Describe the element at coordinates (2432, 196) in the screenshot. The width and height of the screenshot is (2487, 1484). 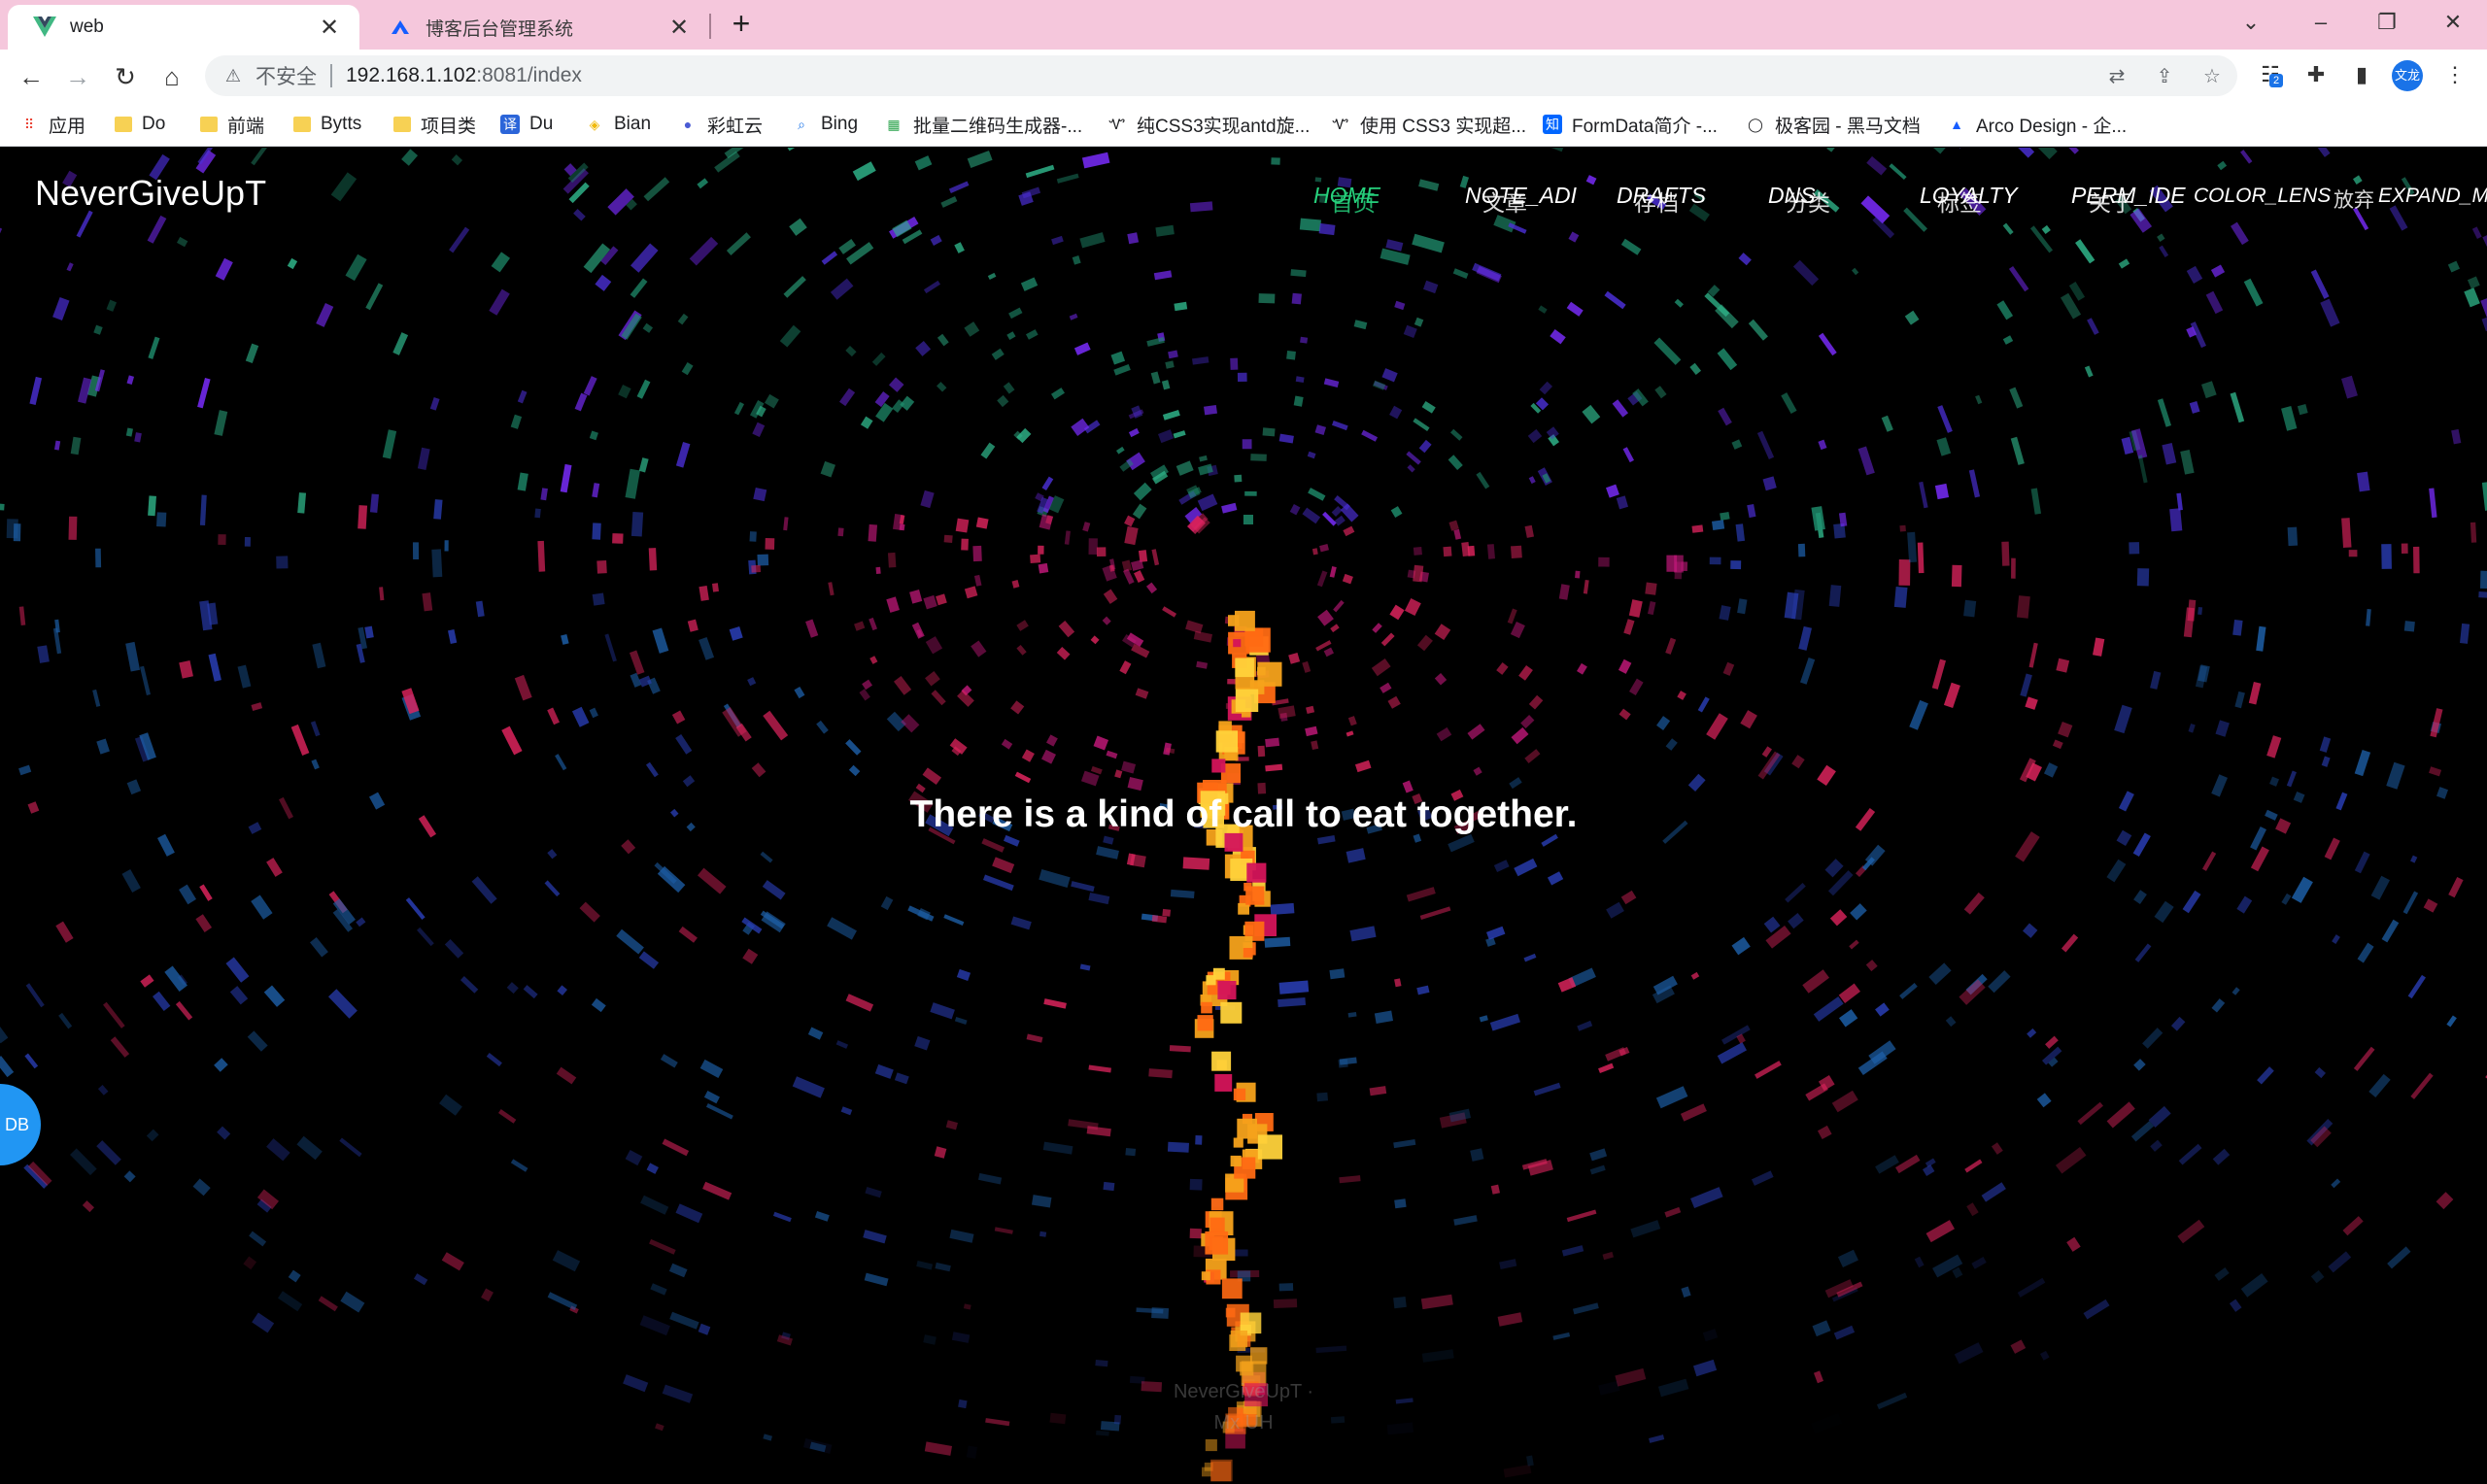
I see `nav-label: EXPAND_M` at that location.